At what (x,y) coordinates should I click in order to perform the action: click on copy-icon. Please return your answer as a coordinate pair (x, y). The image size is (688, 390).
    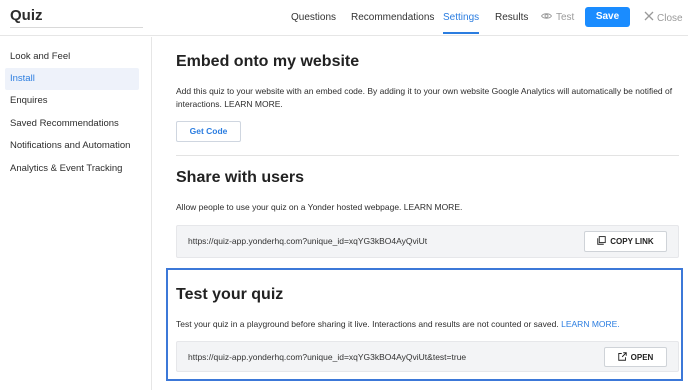
    Looking at the image, I should click on (601, 241).